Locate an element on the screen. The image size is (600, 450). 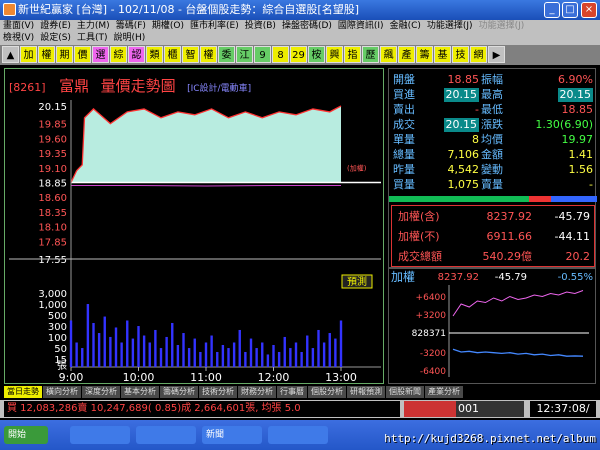
tab-5: 技術分析 is located at coordinates (218, 392).